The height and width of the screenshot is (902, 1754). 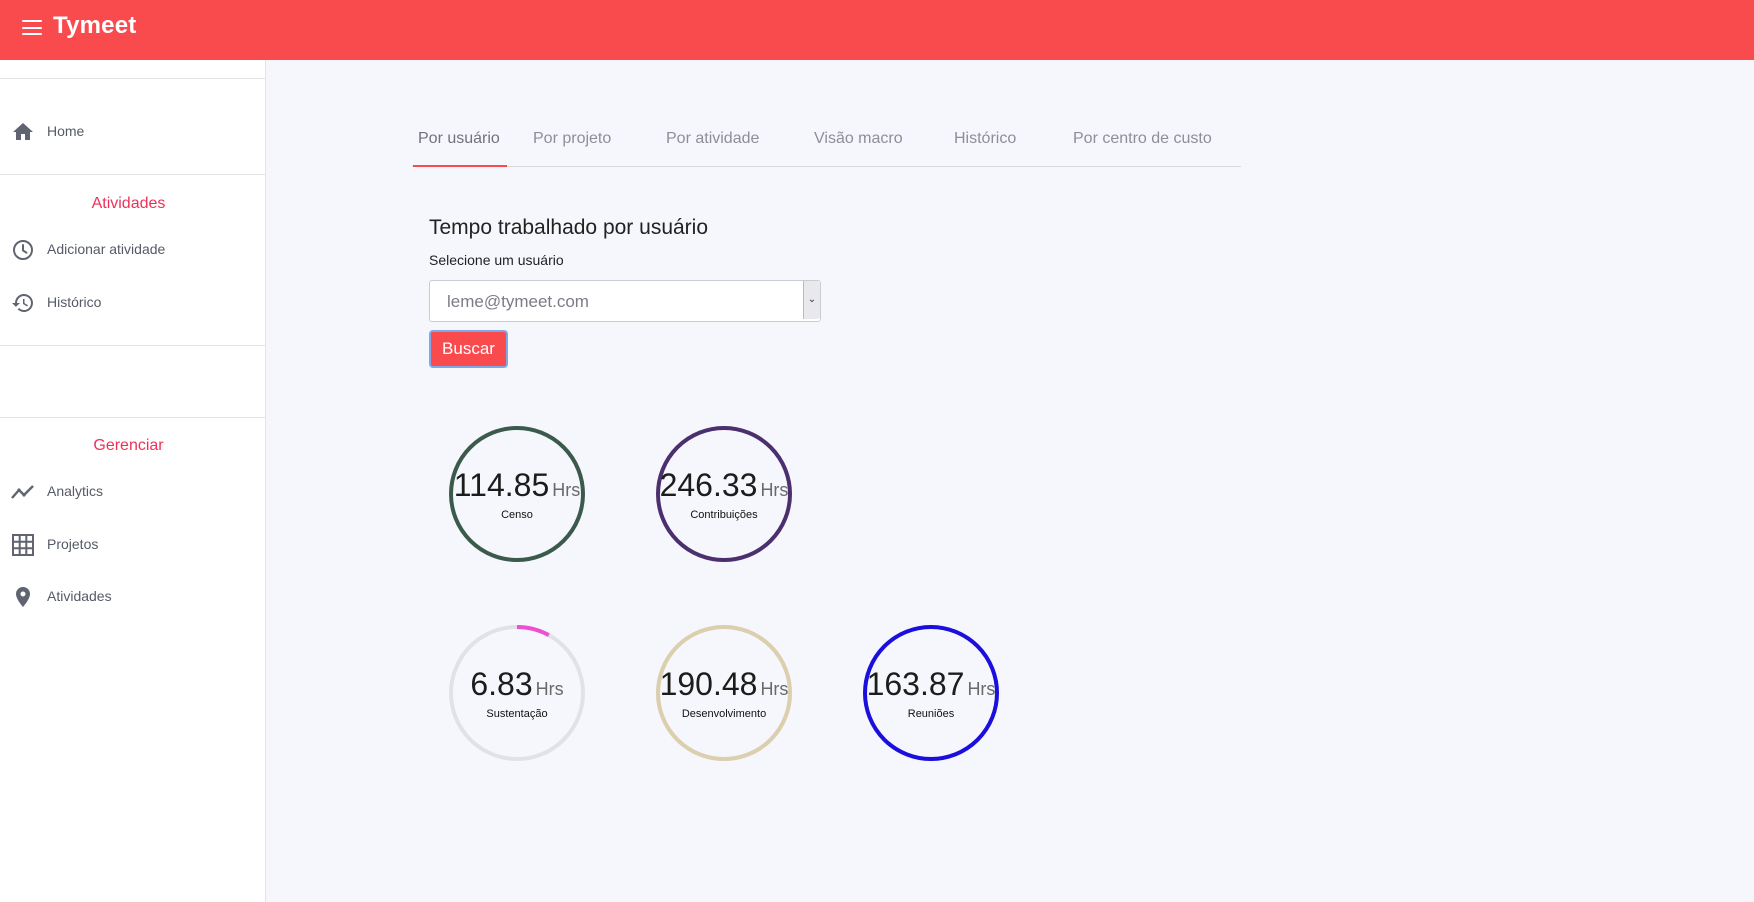 I want to click on hours-gauge: 246.33 Hrs Contribuições, so click(x=724, y=494).